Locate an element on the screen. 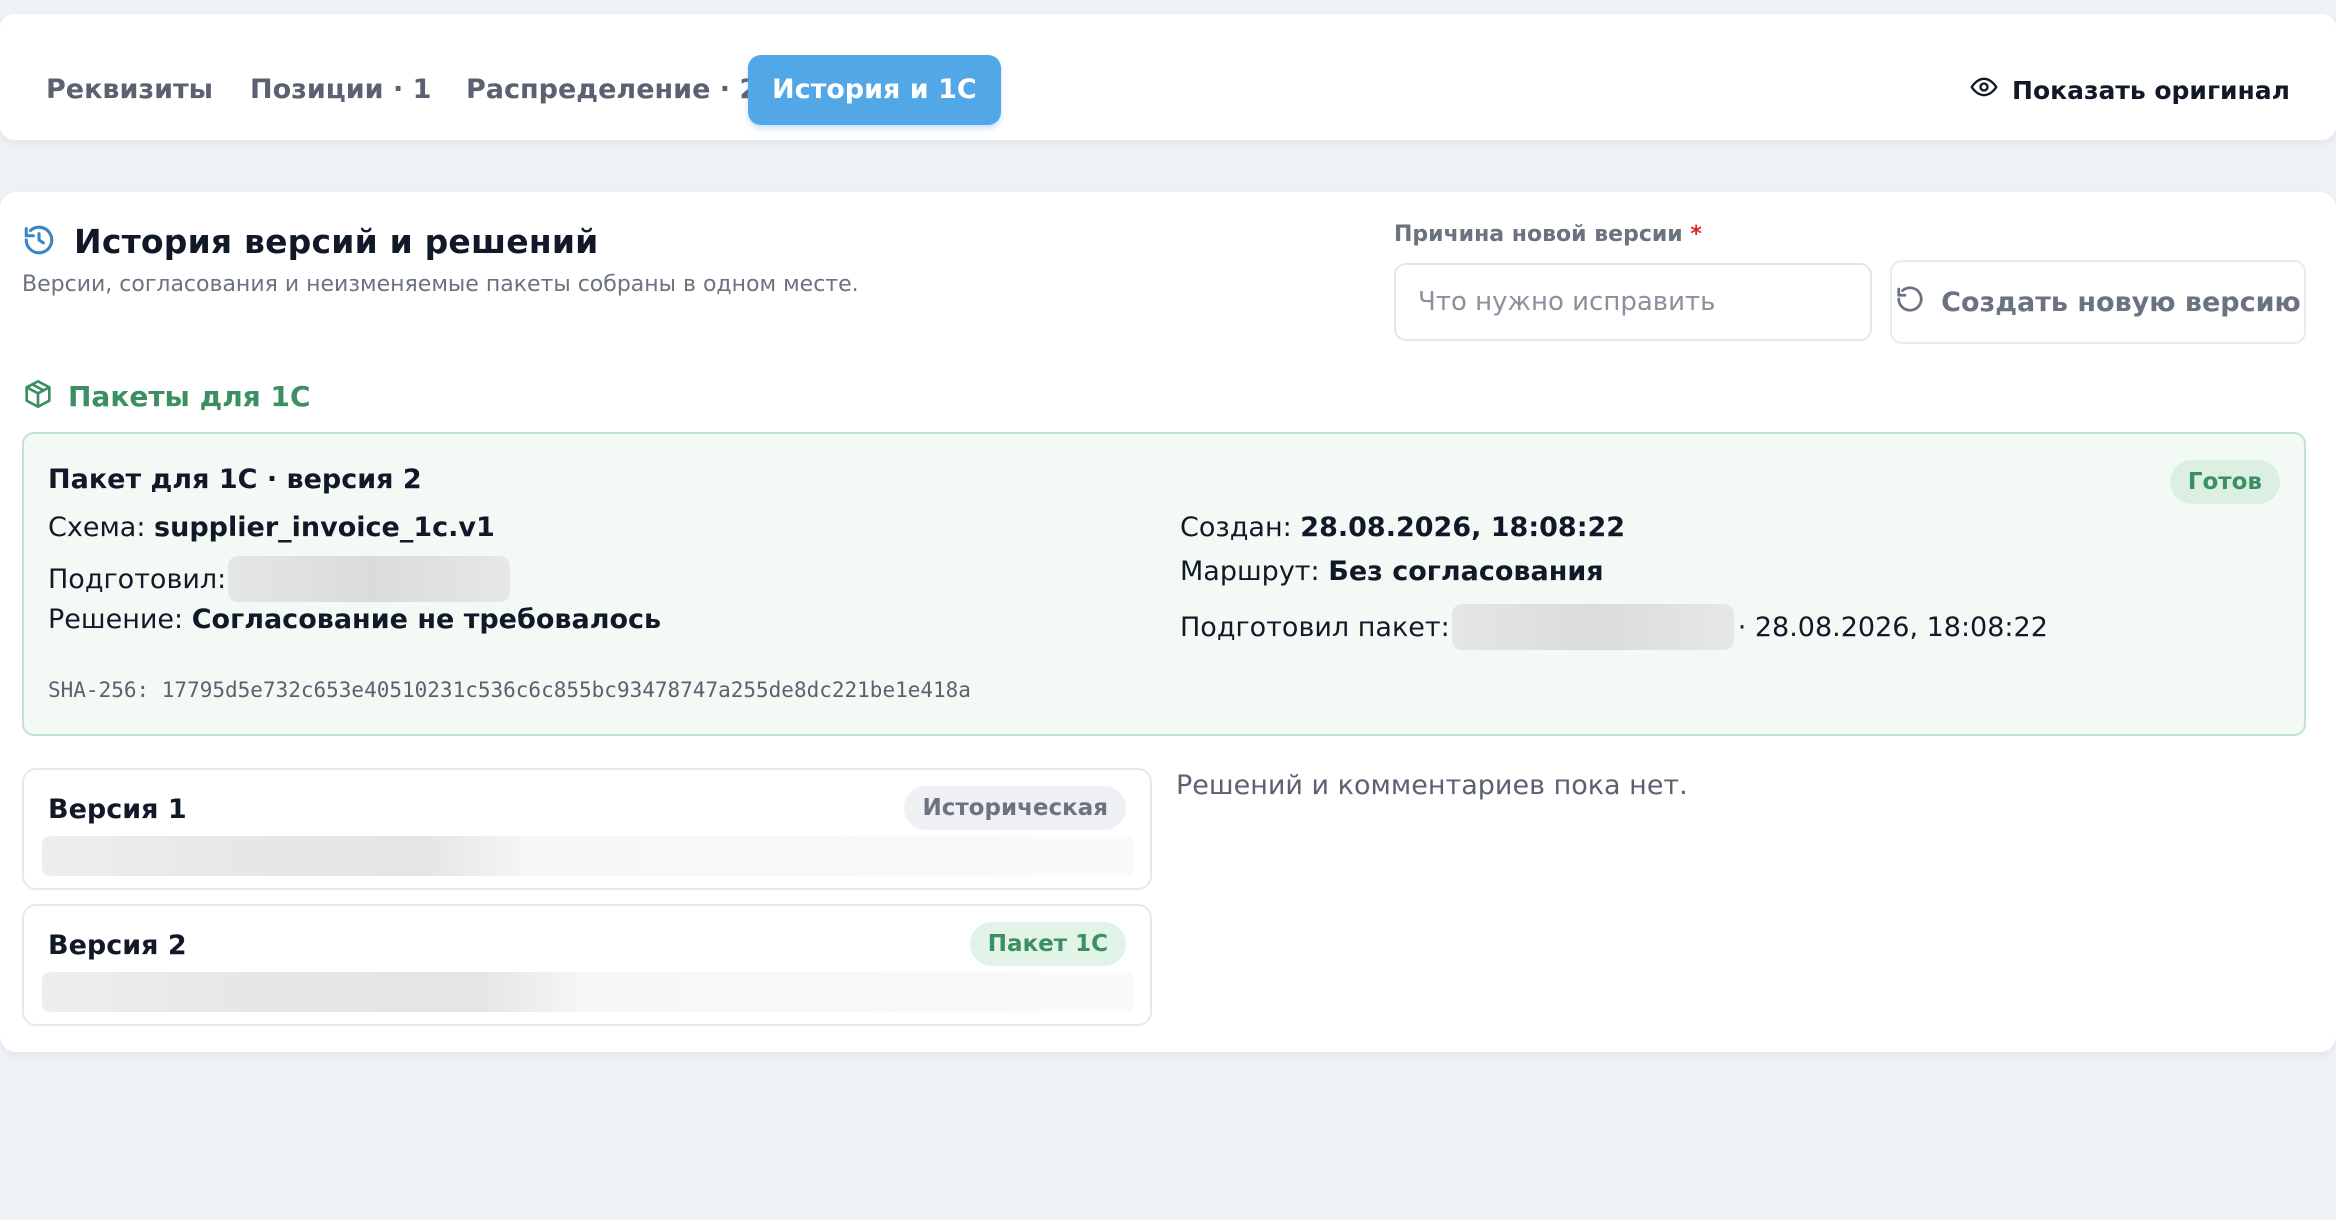 Image resolution: width=2336 pixels, height=1220 pixels. eye-icon is located at coordinates (1984, 90).